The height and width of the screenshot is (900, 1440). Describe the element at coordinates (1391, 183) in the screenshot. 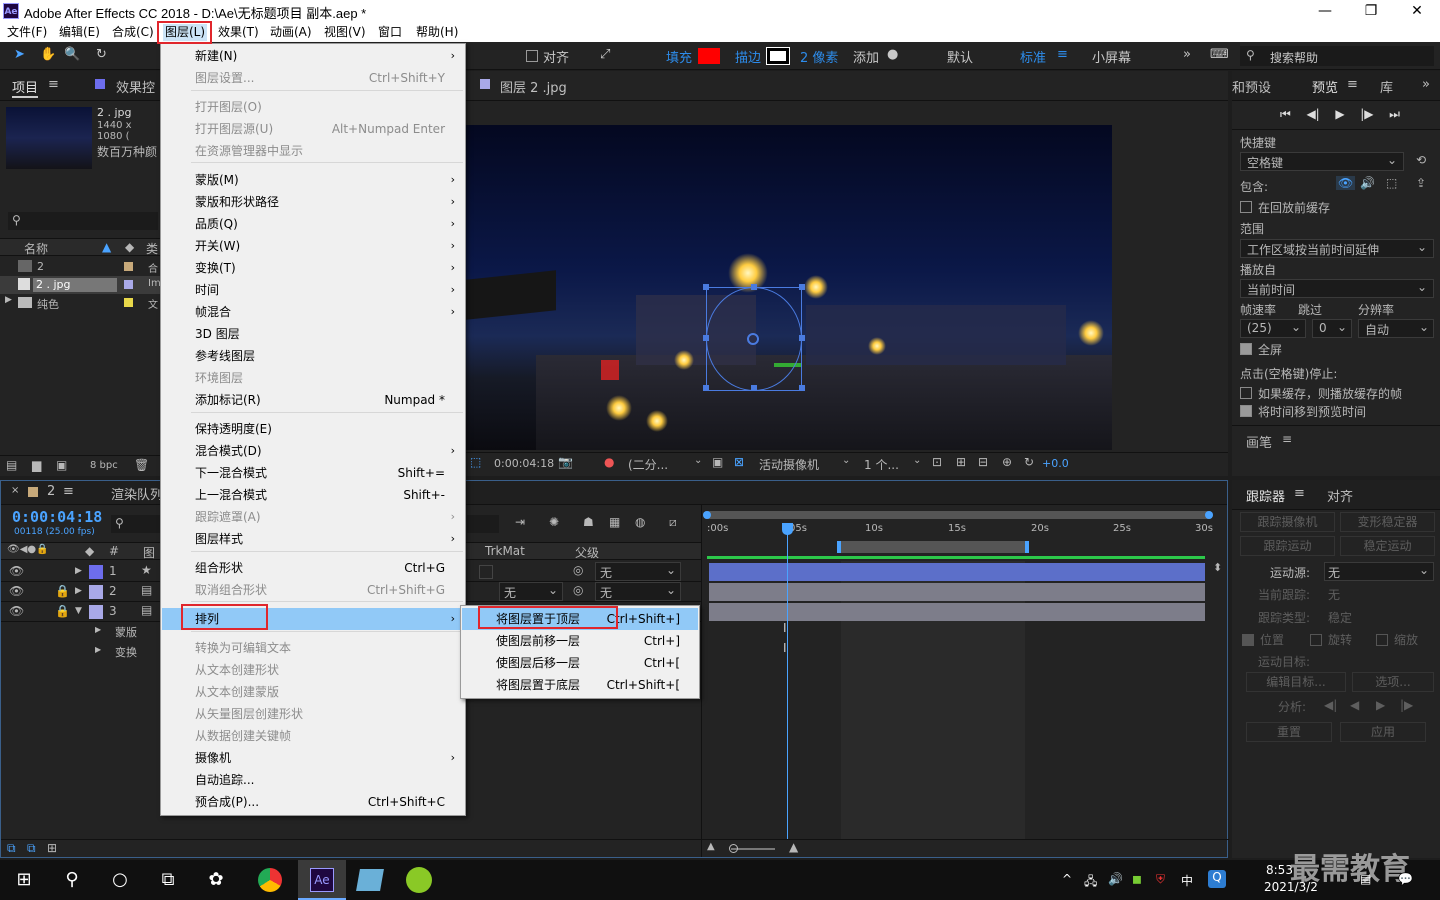

I see `overlay-toggle-icon: ⬚` at that location.